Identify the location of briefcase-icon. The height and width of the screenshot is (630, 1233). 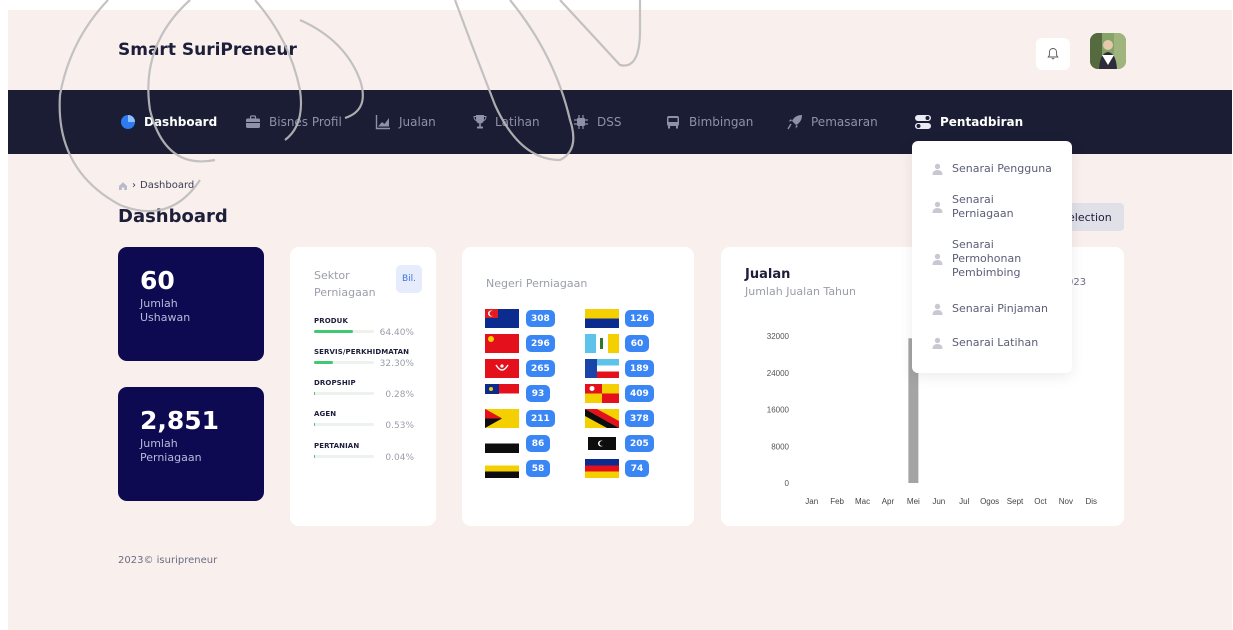
(253, 121).